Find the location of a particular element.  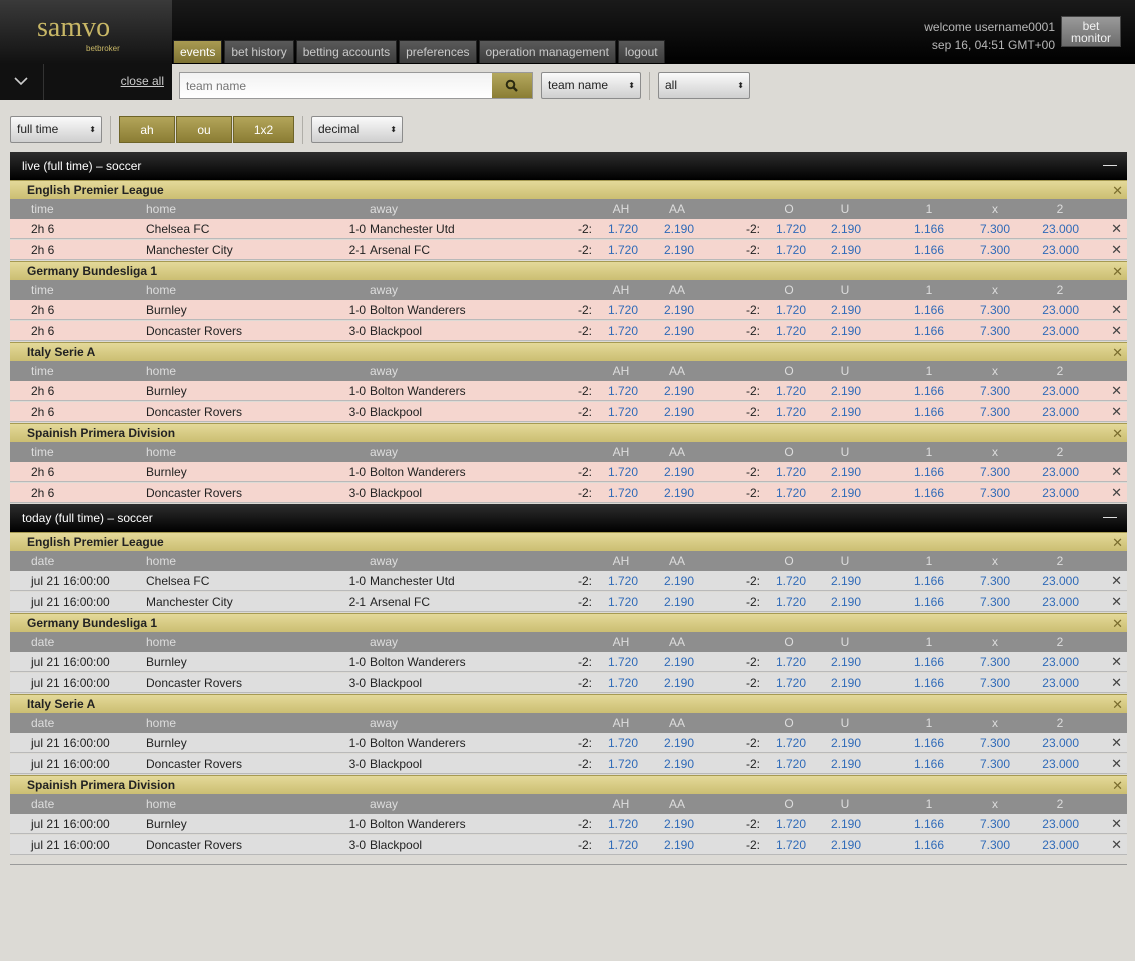

ou-toggle-button: ou is located at coordinates (204, 129).